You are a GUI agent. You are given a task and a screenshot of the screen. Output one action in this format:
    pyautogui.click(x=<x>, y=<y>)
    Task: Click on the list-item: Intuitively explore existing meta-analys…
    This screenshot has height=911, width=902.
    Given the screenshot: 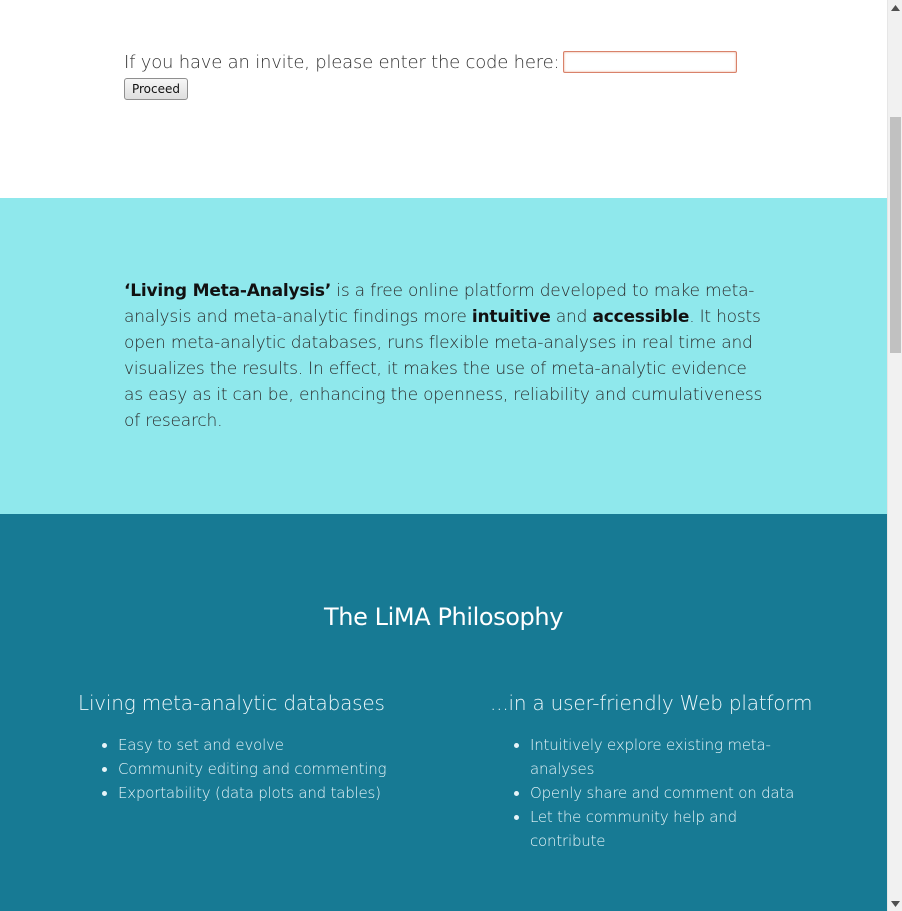 What is the action you would take?
    pyautogui.click(x=666, y=757)
    